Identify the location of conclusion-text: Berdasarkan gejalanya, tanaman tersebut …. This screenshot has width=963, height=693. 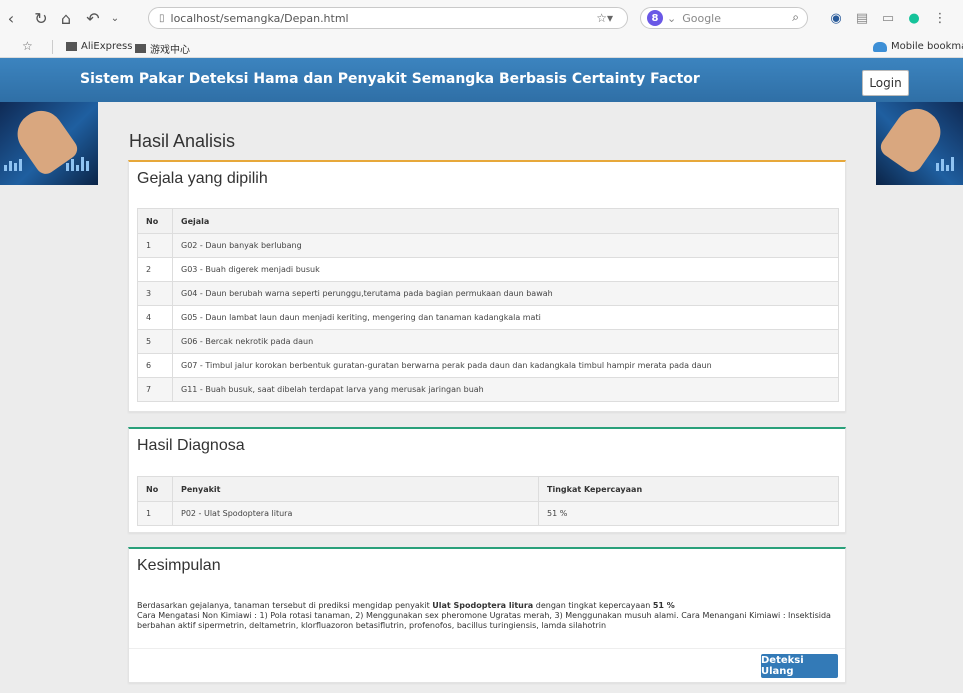
(489, 616).